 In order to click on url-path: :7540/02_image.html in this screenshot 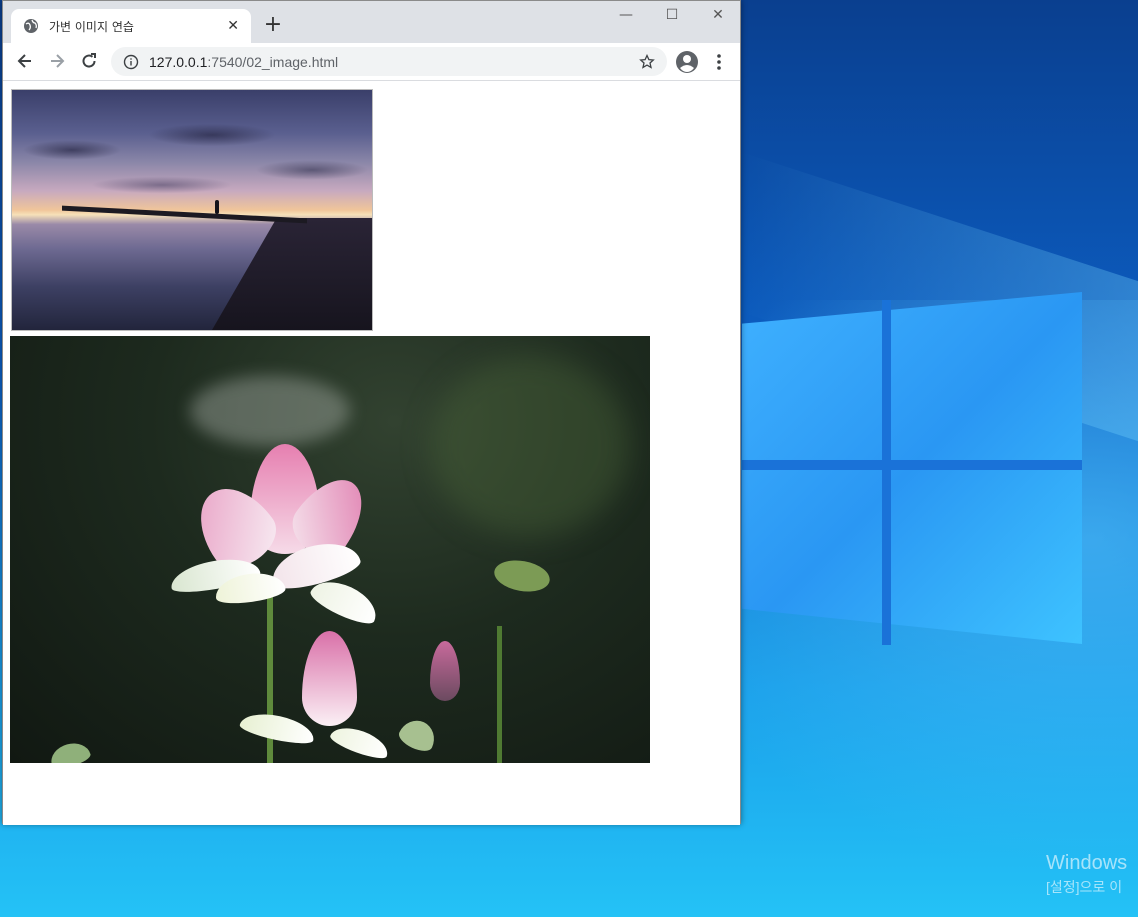, I will do `click(273, 61)`.